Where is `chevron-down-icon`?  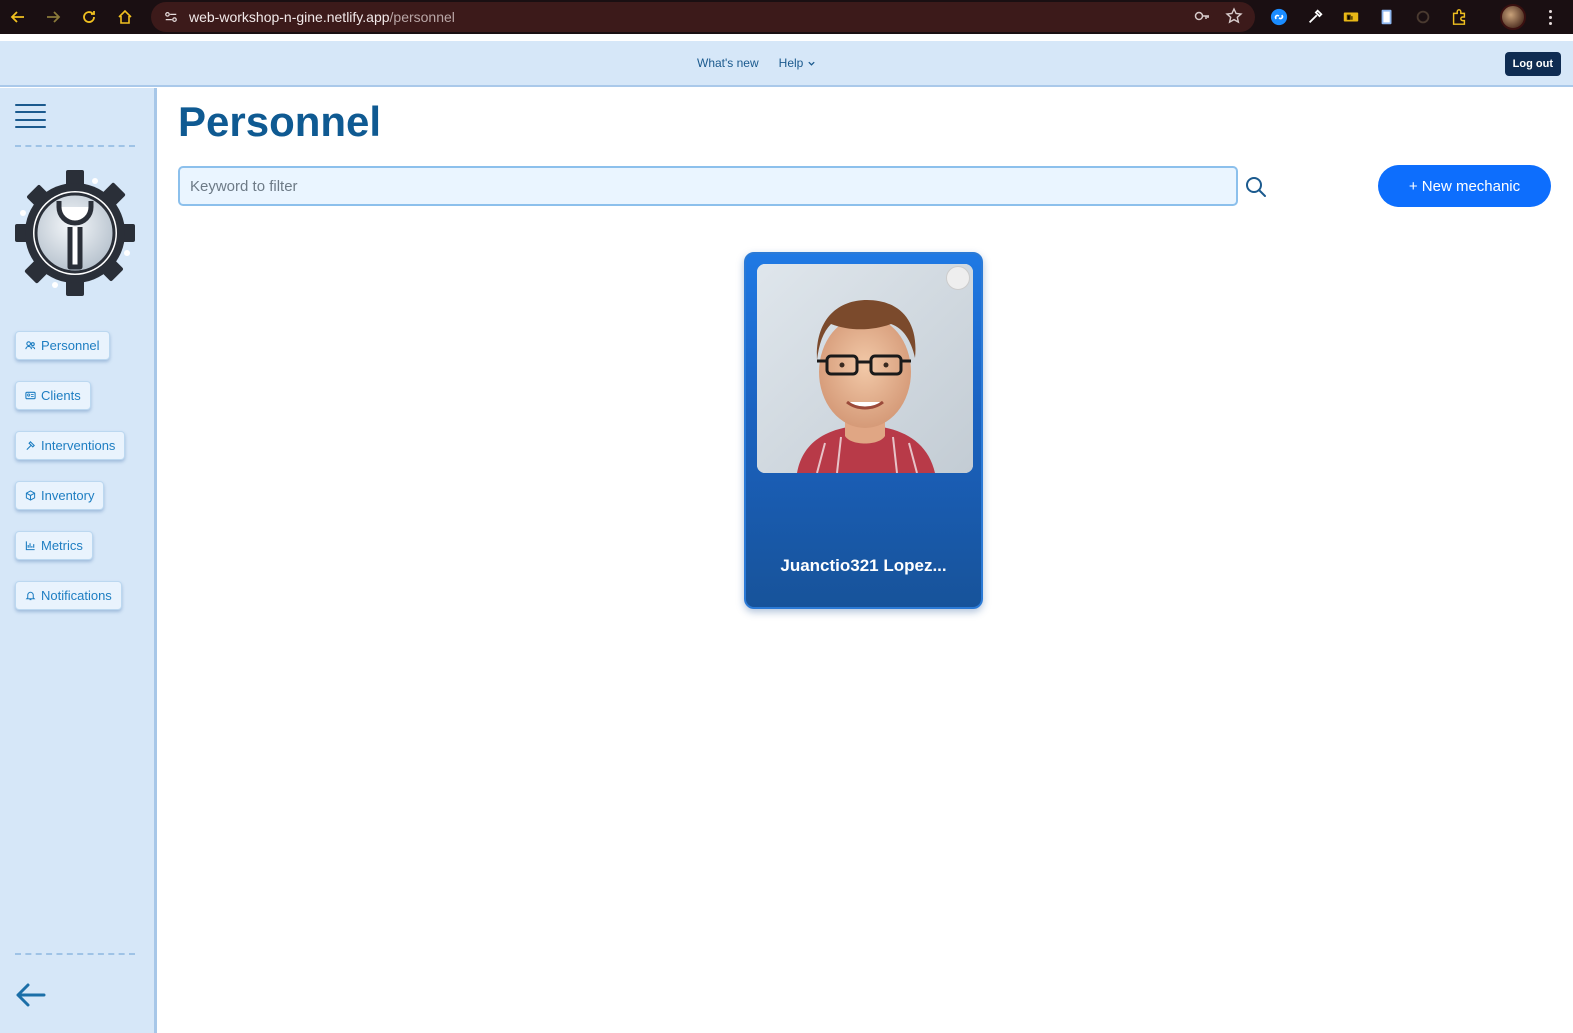
chevron-down-icon is located at coordinates (811, 63).